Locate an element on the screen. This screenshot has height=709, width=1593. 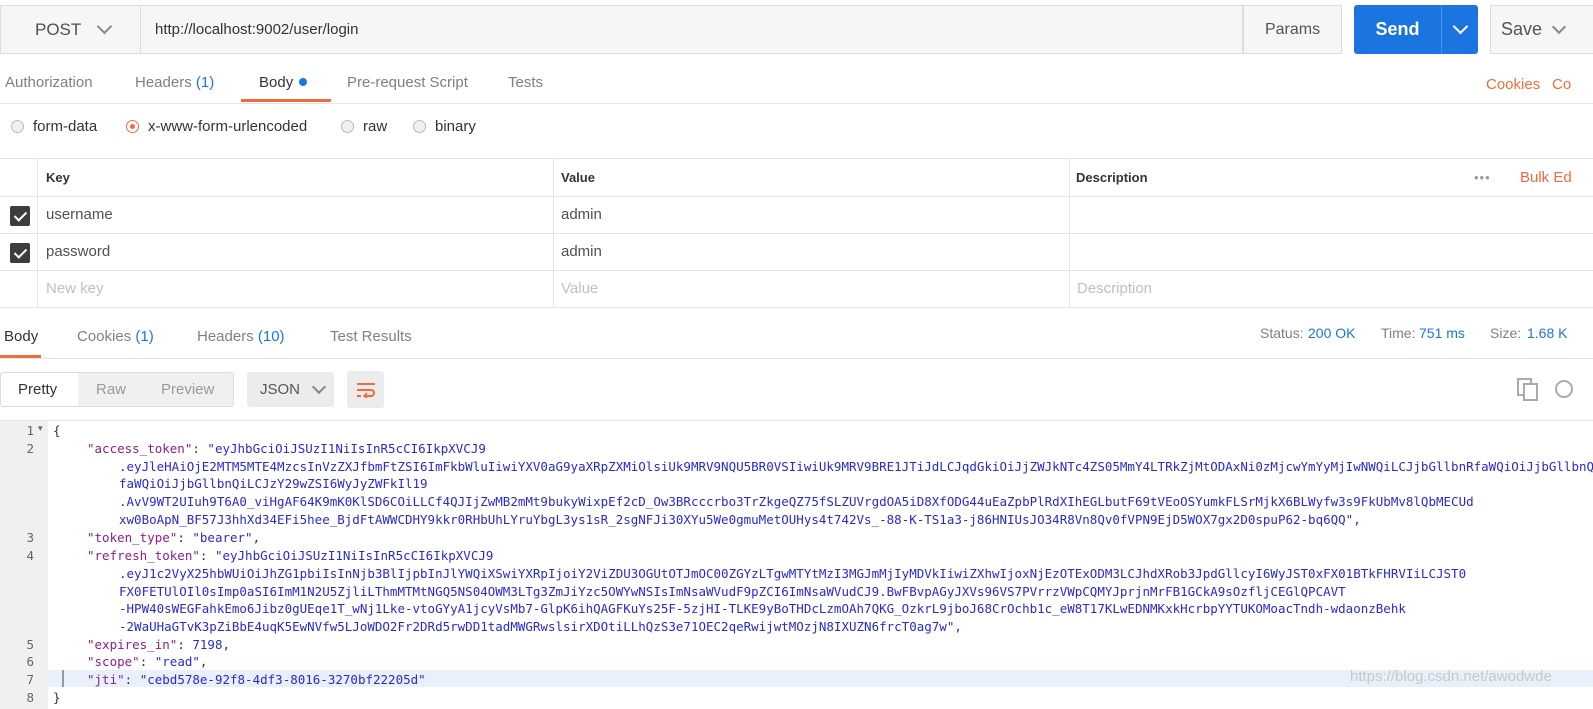
line-number: 5 is located at coordinates (30, 644).